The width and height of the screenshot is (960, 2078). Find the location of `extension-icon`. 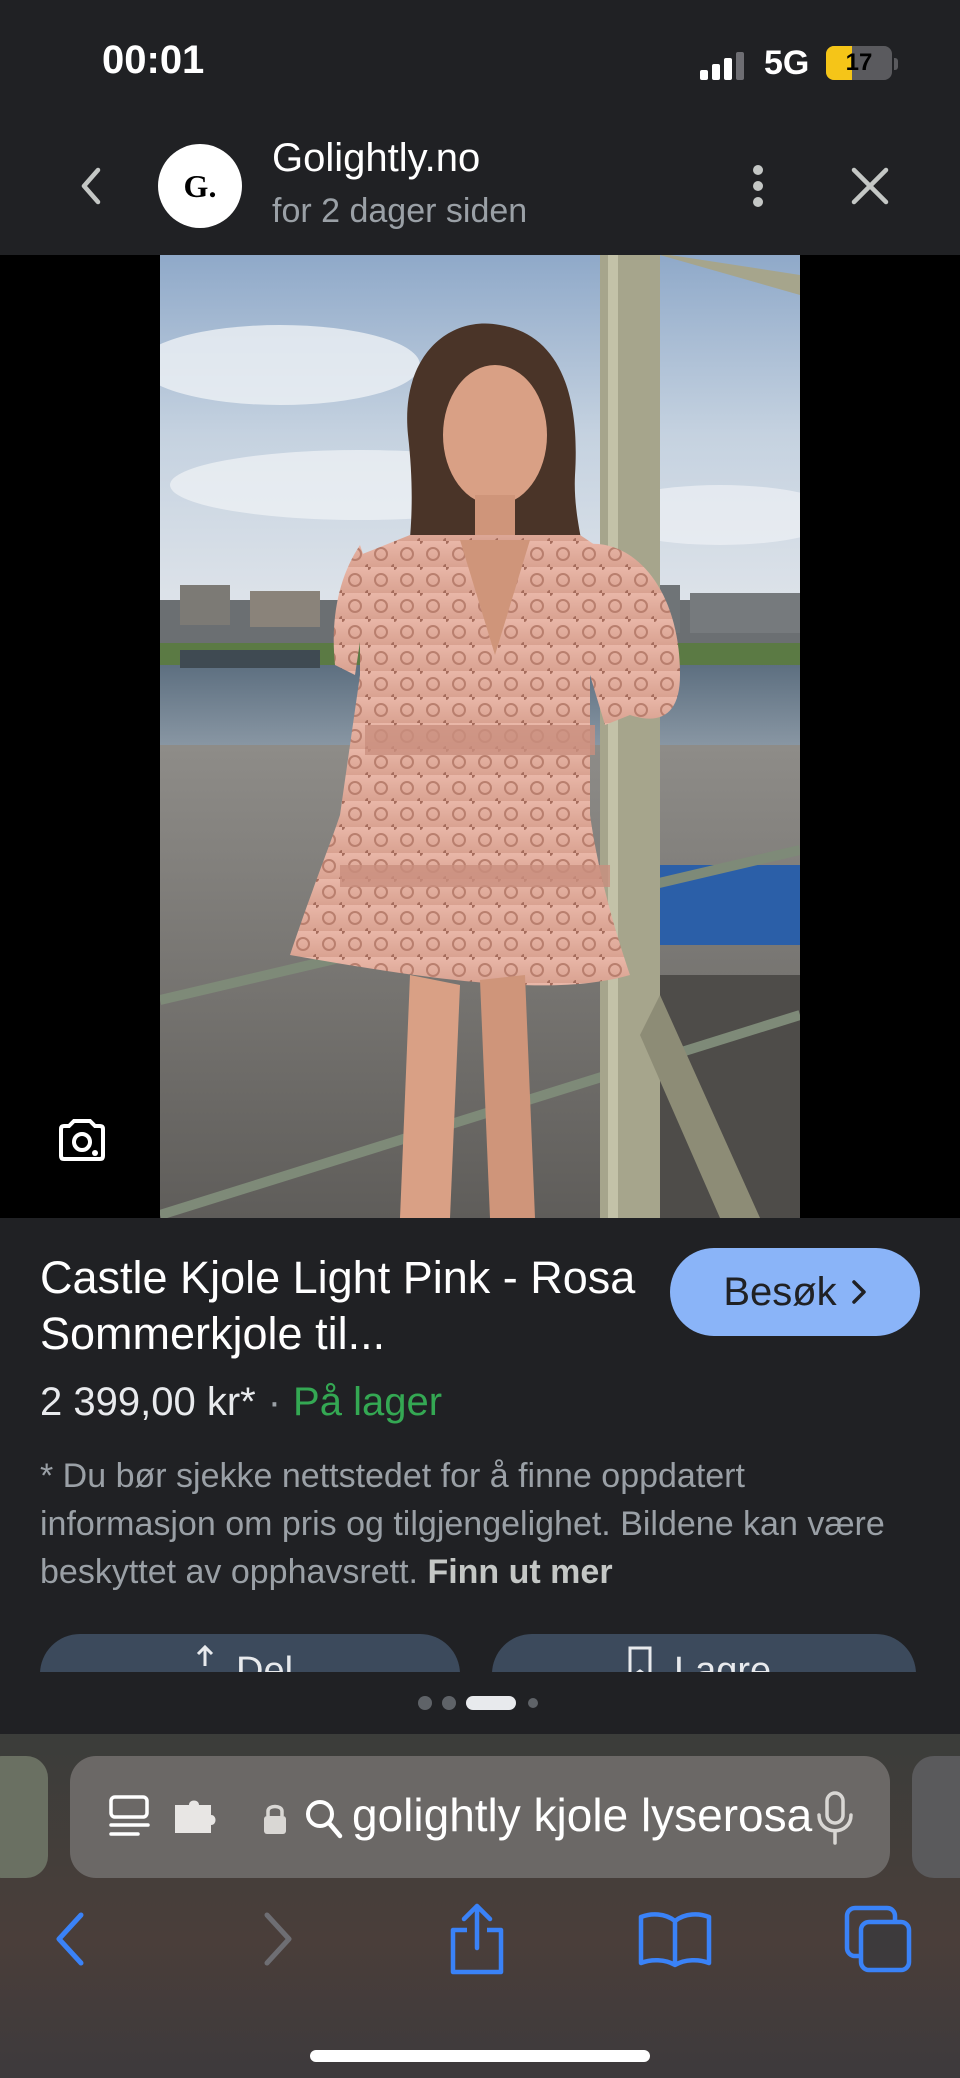

extension-icon is located at coordinates (197, 1817).